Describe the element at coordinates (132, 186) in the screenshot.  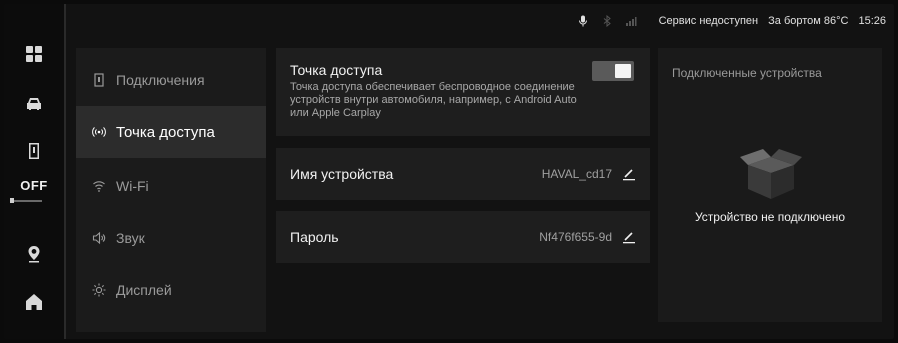
I see `menu-item-label: Wi-Fi` at that location.